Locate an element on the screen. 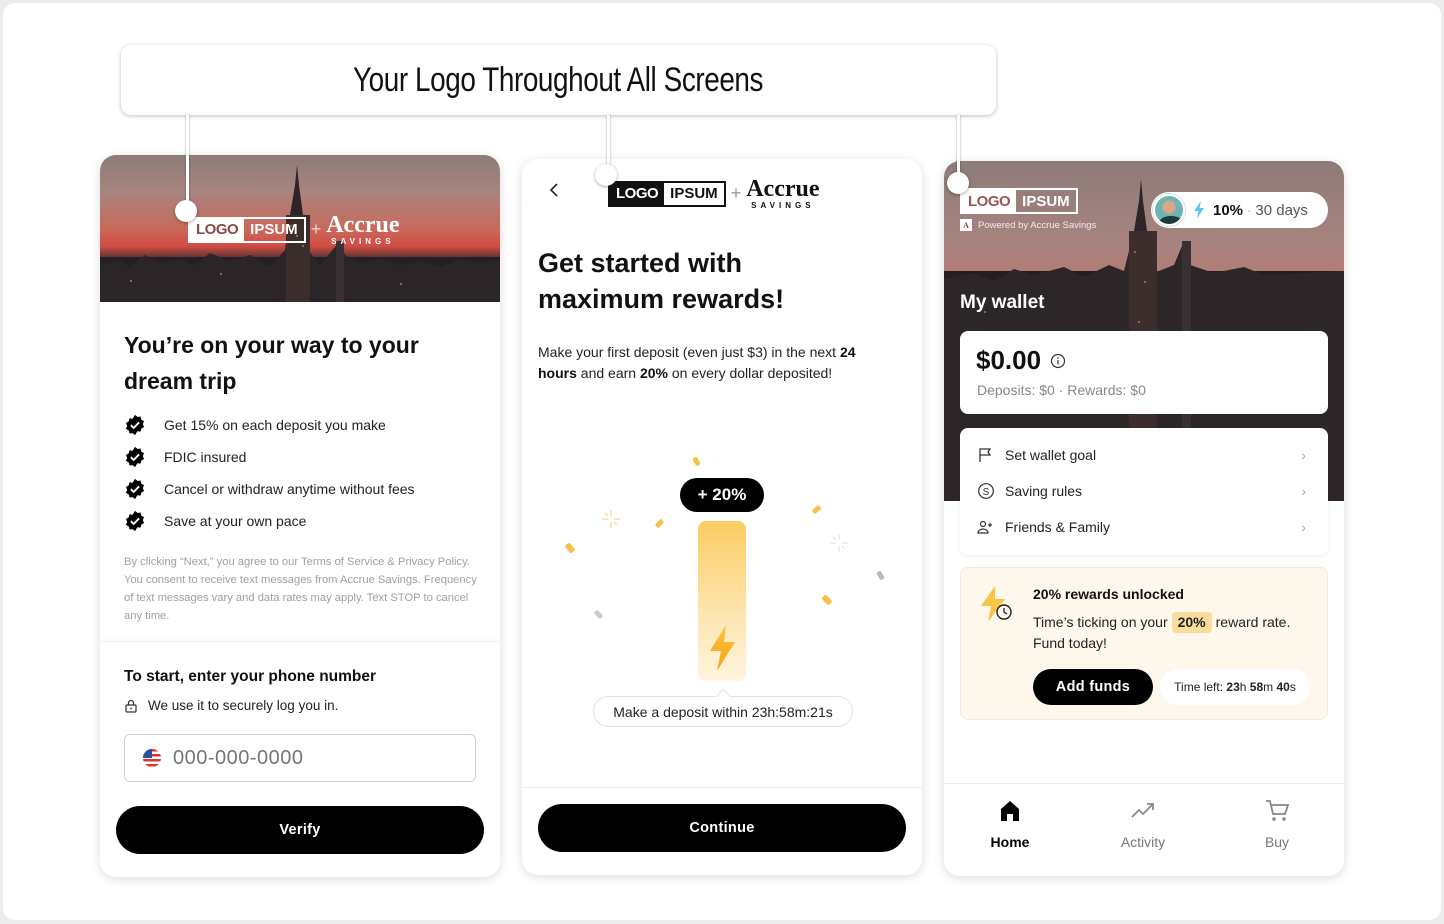 This screenshot has height=924, width=1444. tab-buy: Buy is located at coordinates (1277, 824).